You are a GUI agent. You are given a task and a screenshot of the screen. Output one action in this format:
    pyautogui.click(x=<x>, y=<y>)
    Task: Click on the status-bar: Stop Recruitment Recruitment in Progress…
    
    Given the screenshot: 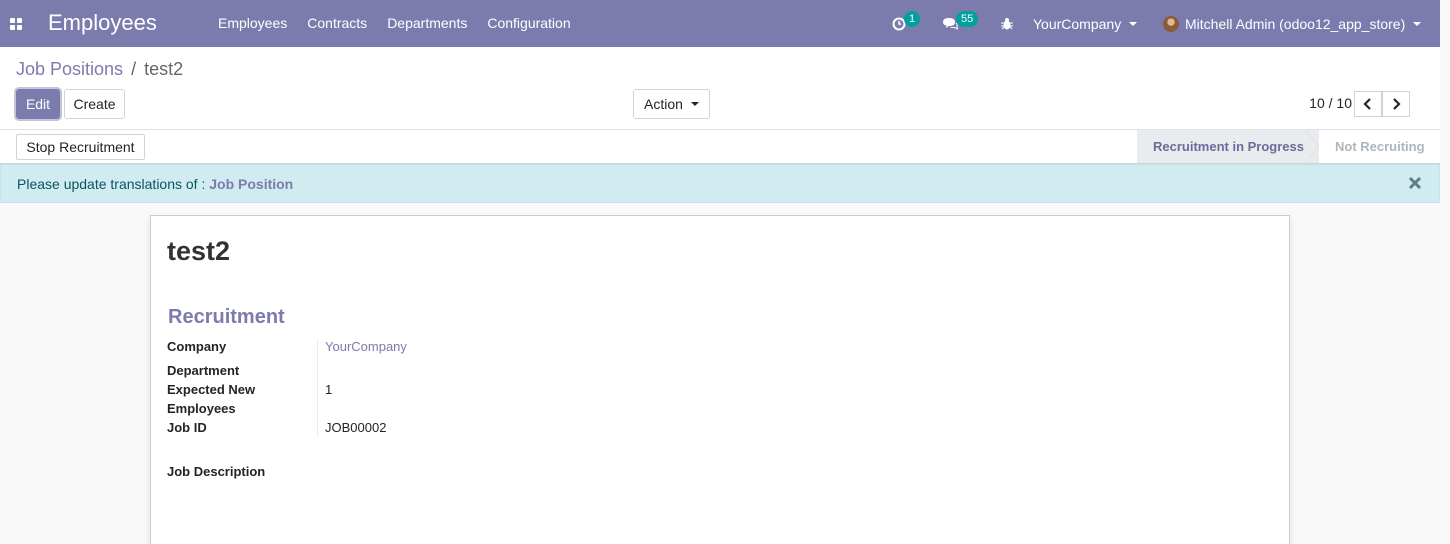 What is the action you would take?
    pyautogui.click(x=720, y=147)
    